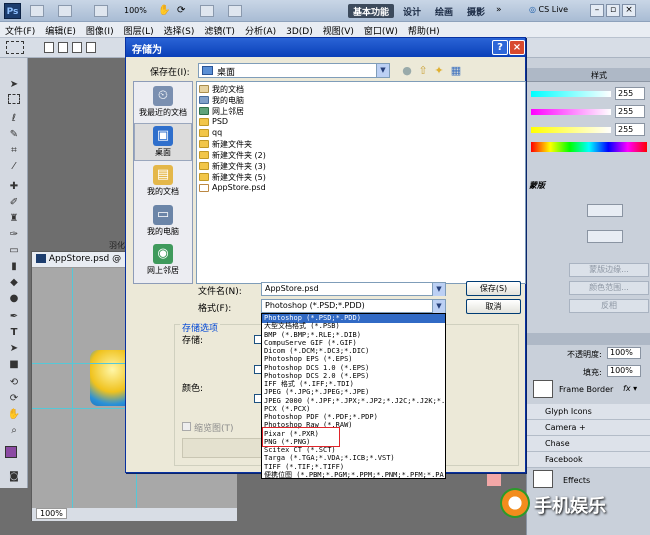  I want to click on blue-value-field: 255, so click(630, 129).